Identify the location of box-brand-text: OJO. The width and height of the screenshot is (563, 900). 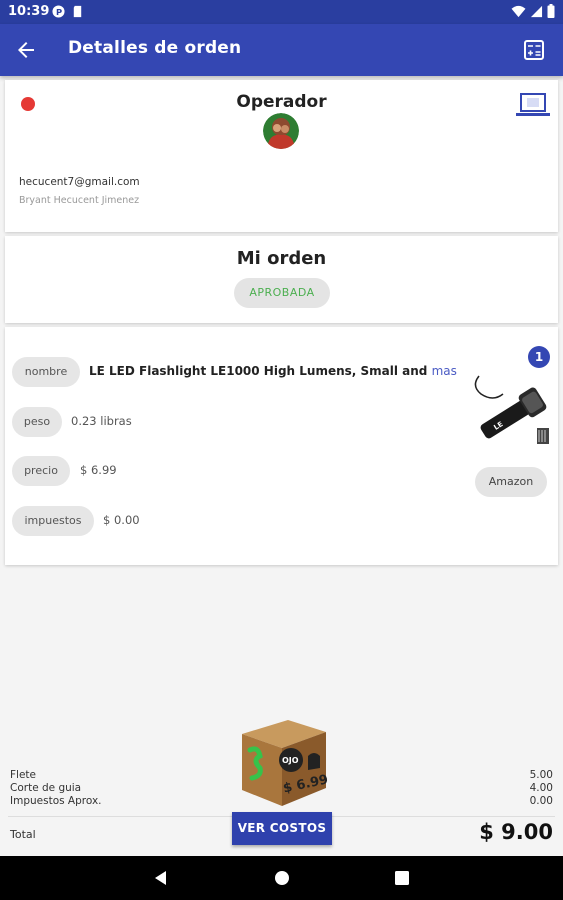
(290, 760).